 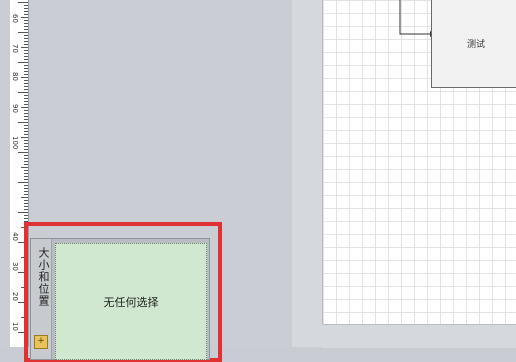 What do you see at coordinates (15, 296) in the screenshot?
I see `ruler-label: 20` at bounding box center [15, 296].